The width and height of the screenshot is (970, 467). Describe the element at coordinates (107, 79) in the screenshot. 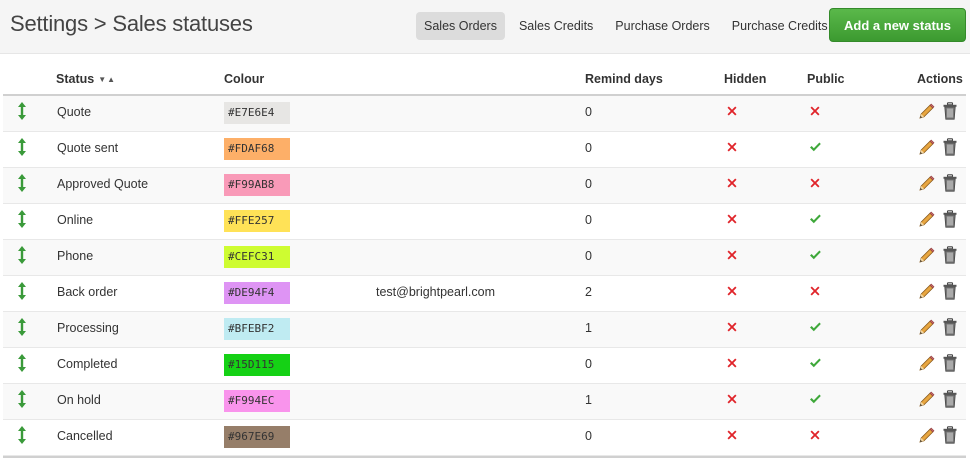

I see `sort-icon: ▼▲` at that location.